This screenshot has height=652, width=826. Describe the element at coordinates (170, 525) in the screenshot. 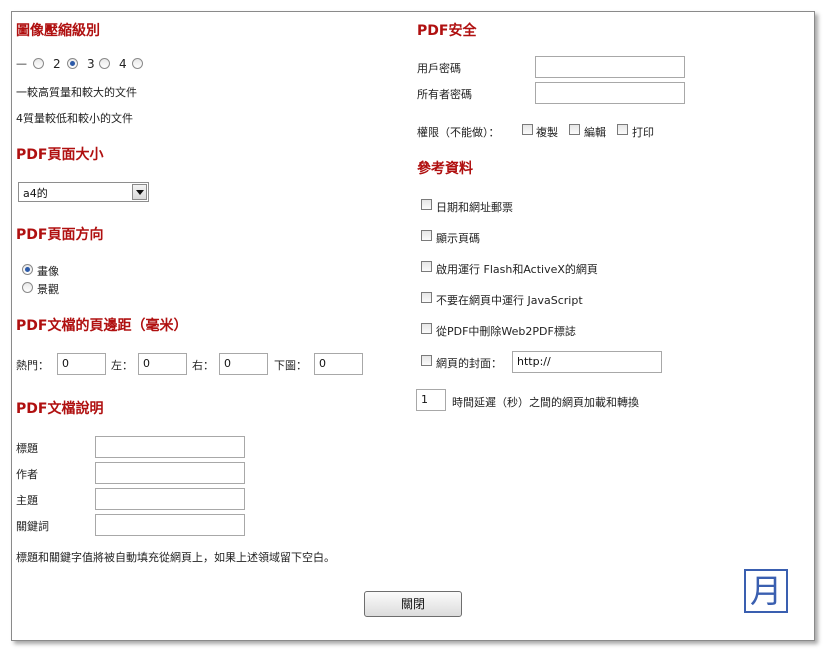

I see `keywords-input` at that location.